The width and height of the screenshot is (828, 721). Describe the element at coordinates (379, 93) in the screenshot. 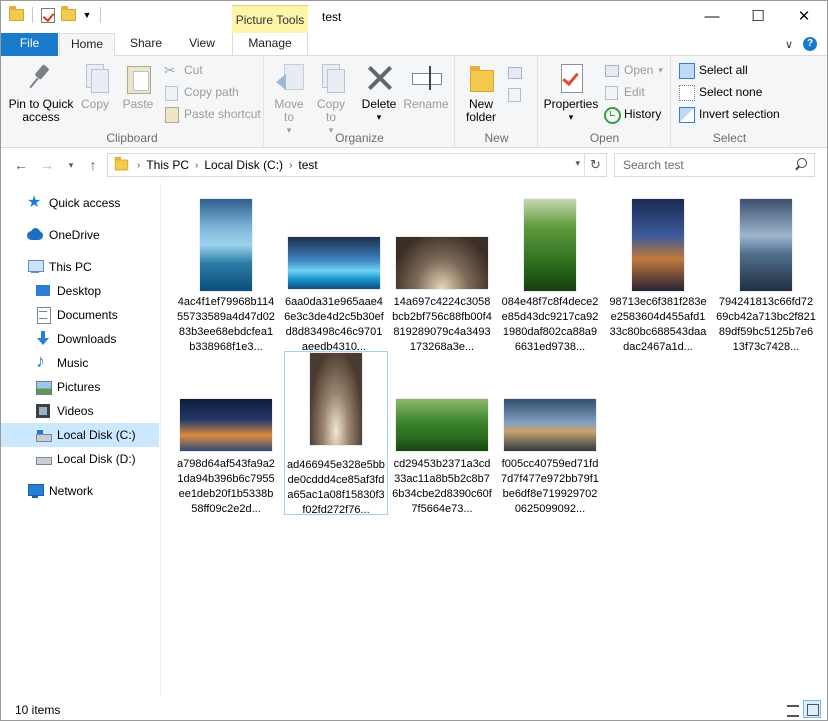

I see `delete-button: Delete ▾` at that location.